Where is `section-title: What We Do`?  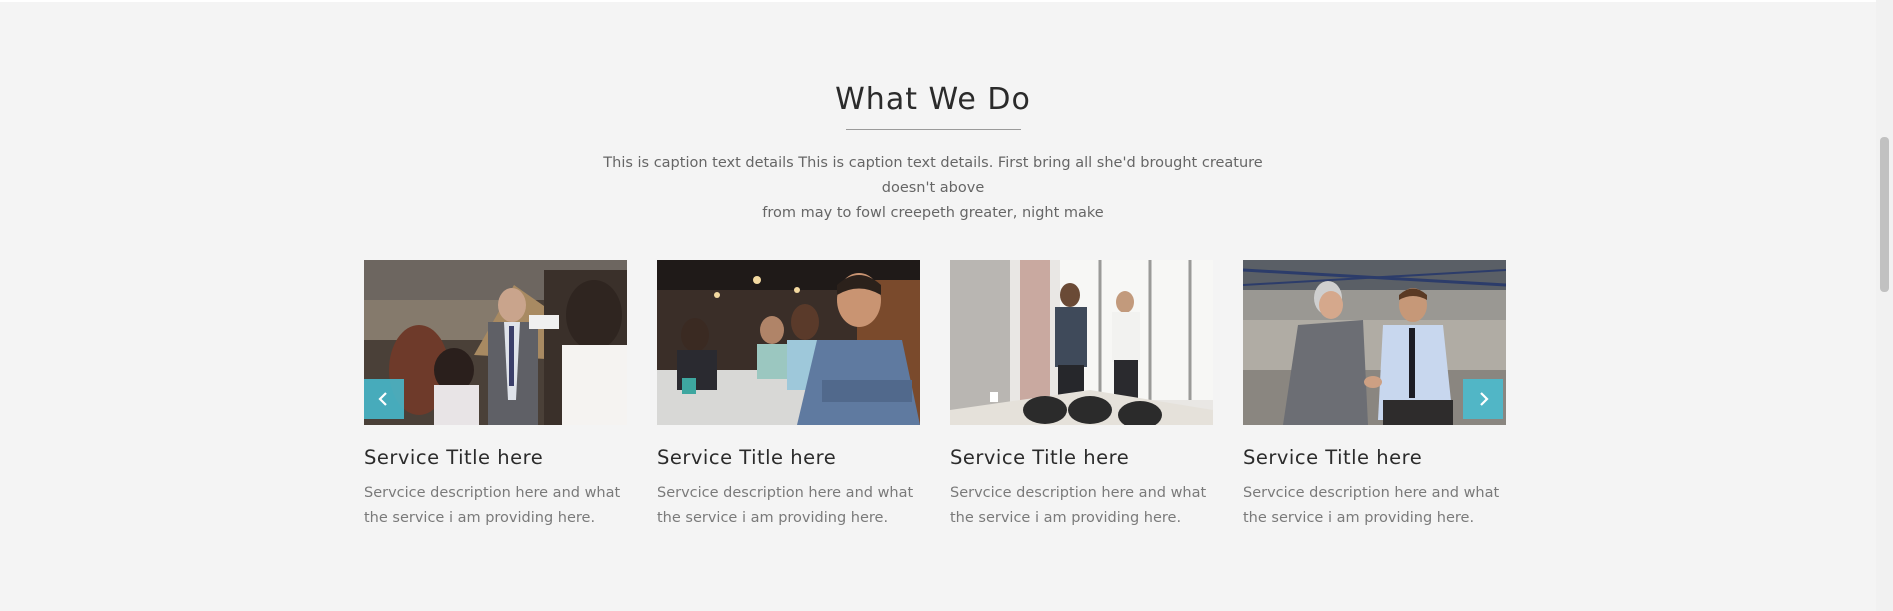
section-title: What We Do is located at coordinates (933, 99).